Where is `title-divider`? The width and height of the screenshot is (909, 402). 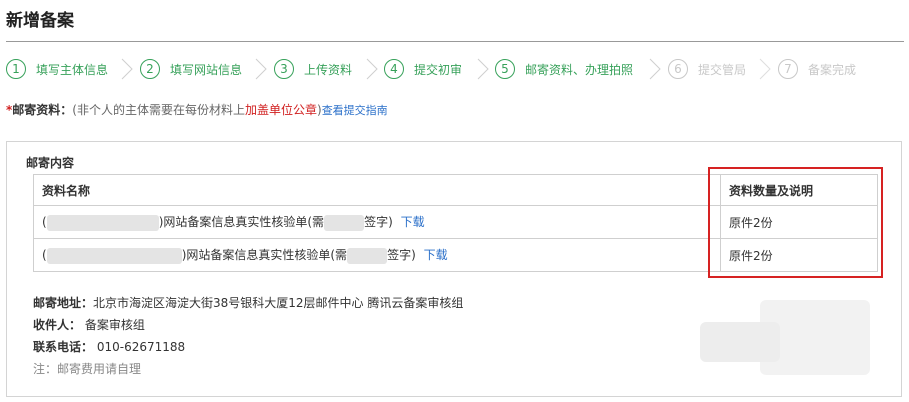
title-divider is located at coordinates (455, 41).